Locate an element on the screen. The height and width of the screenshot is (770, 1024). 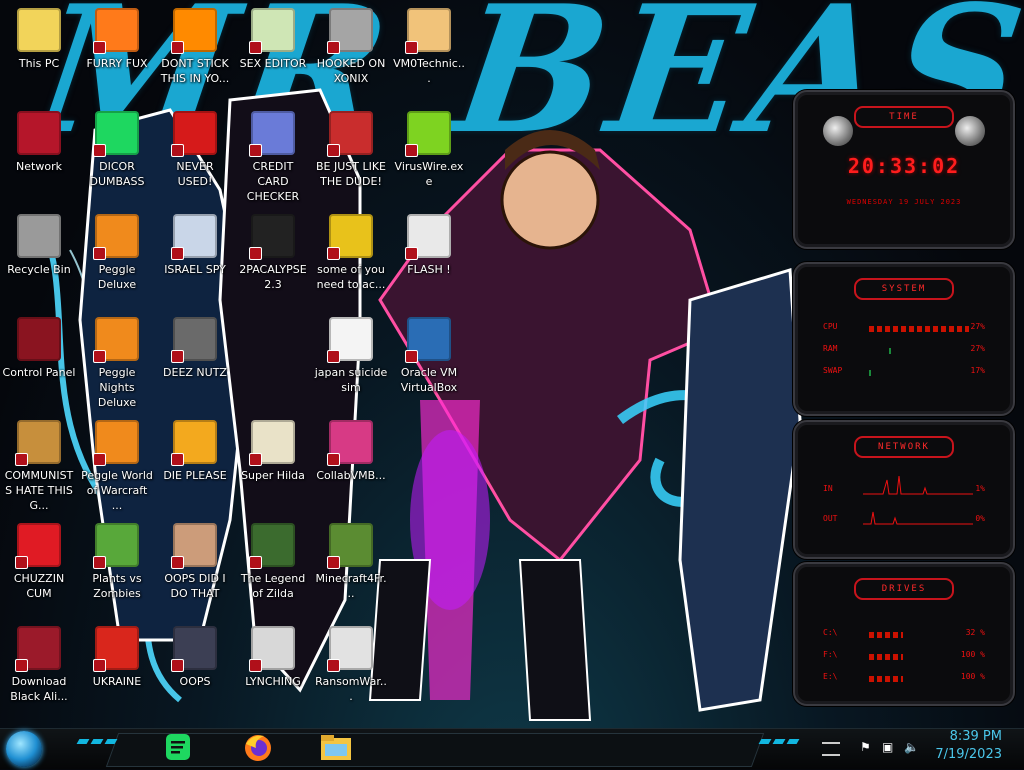
network-icon is located at coordinates (39, 133).